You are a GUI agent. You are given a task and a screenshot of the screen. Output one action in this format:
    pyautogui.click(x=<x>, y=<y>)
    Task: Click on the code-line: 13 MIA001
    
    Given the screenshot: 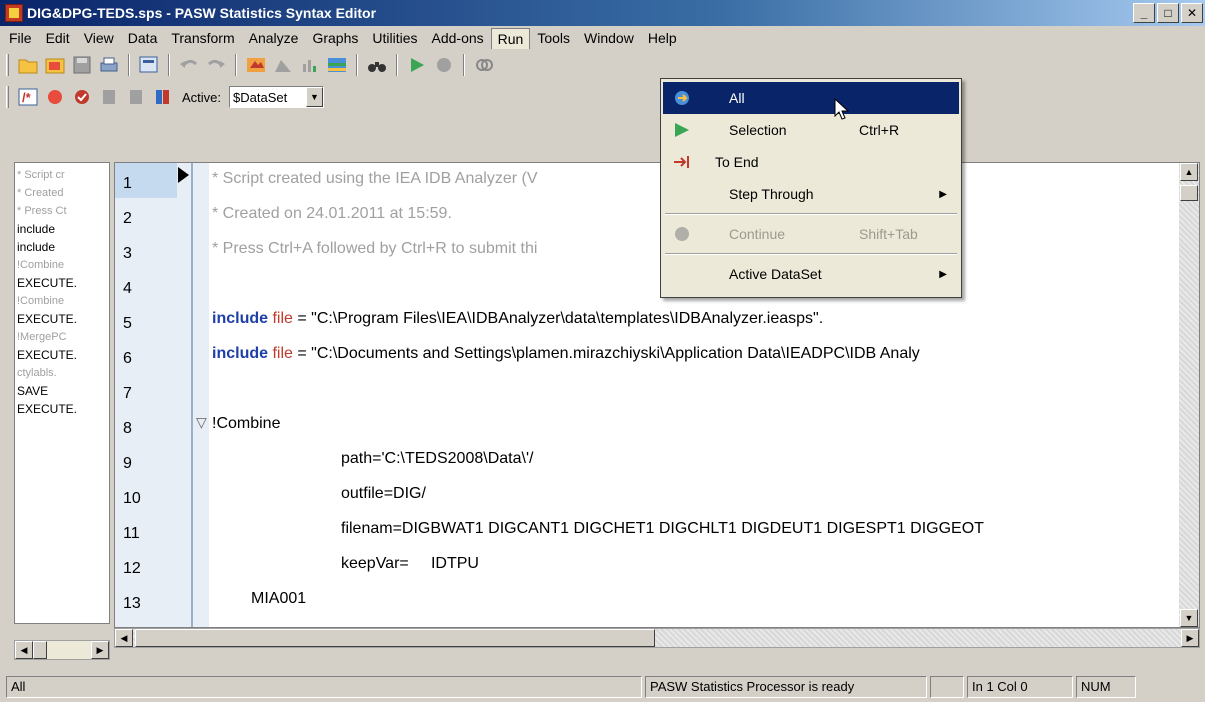 What is the action you would take?
    pyautogui.click(x=647, y=600)
    